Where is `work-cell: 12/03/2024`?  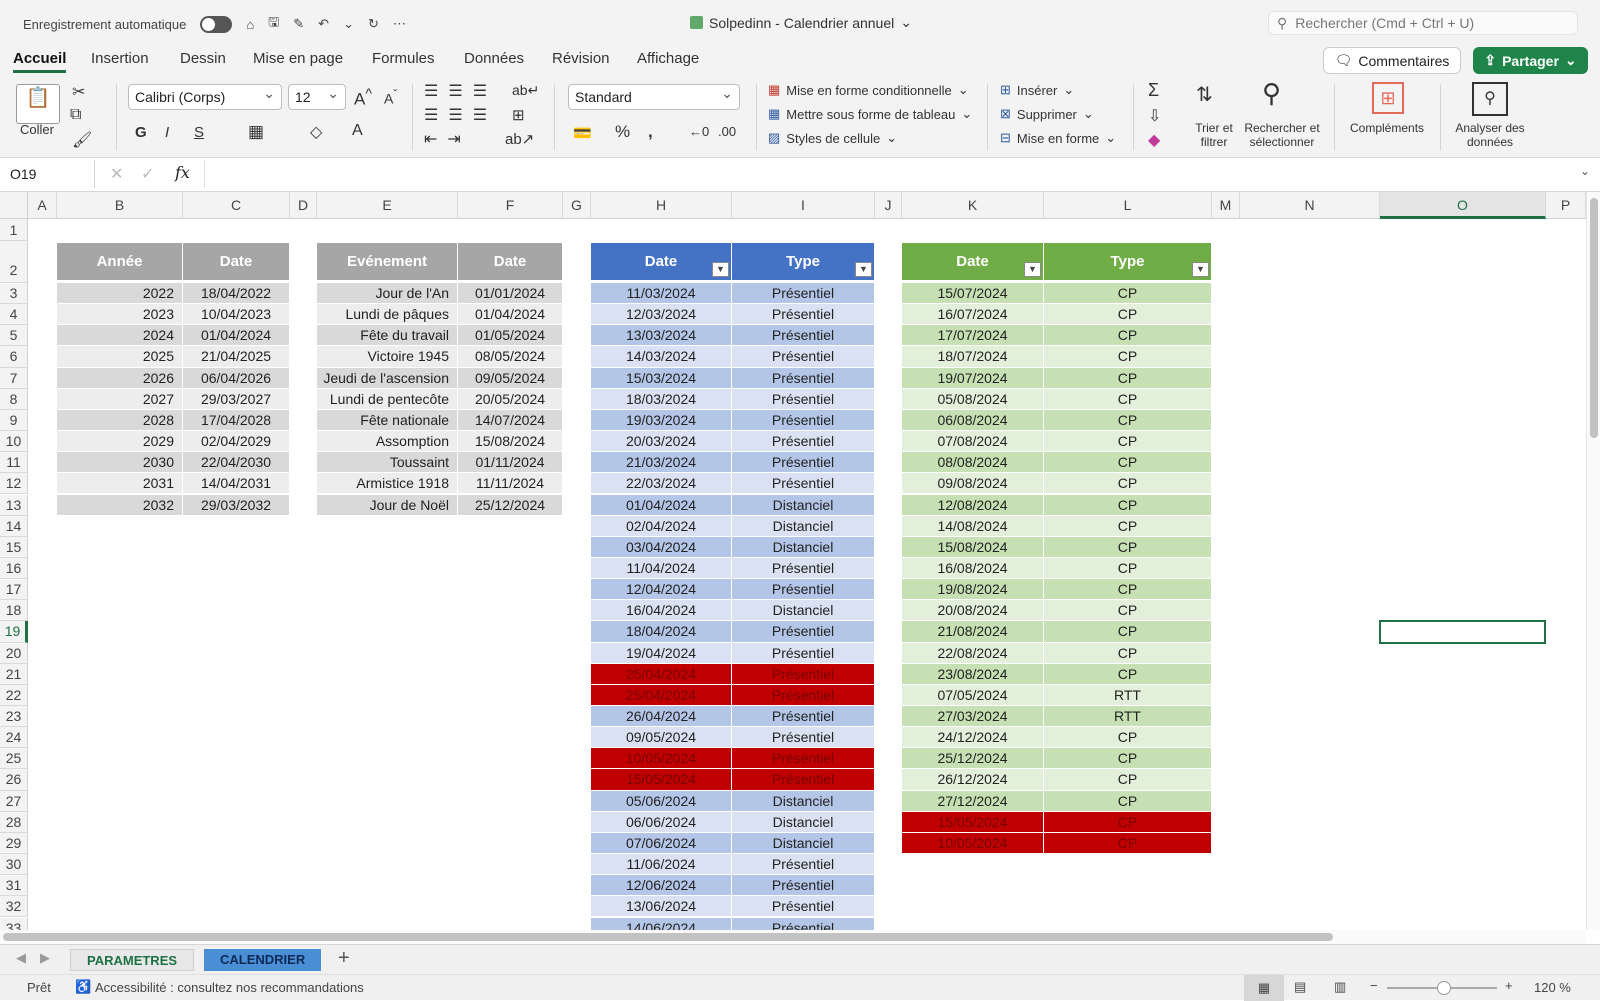 work-cell: 12/03/2024 is located at coordinates (661, 315).